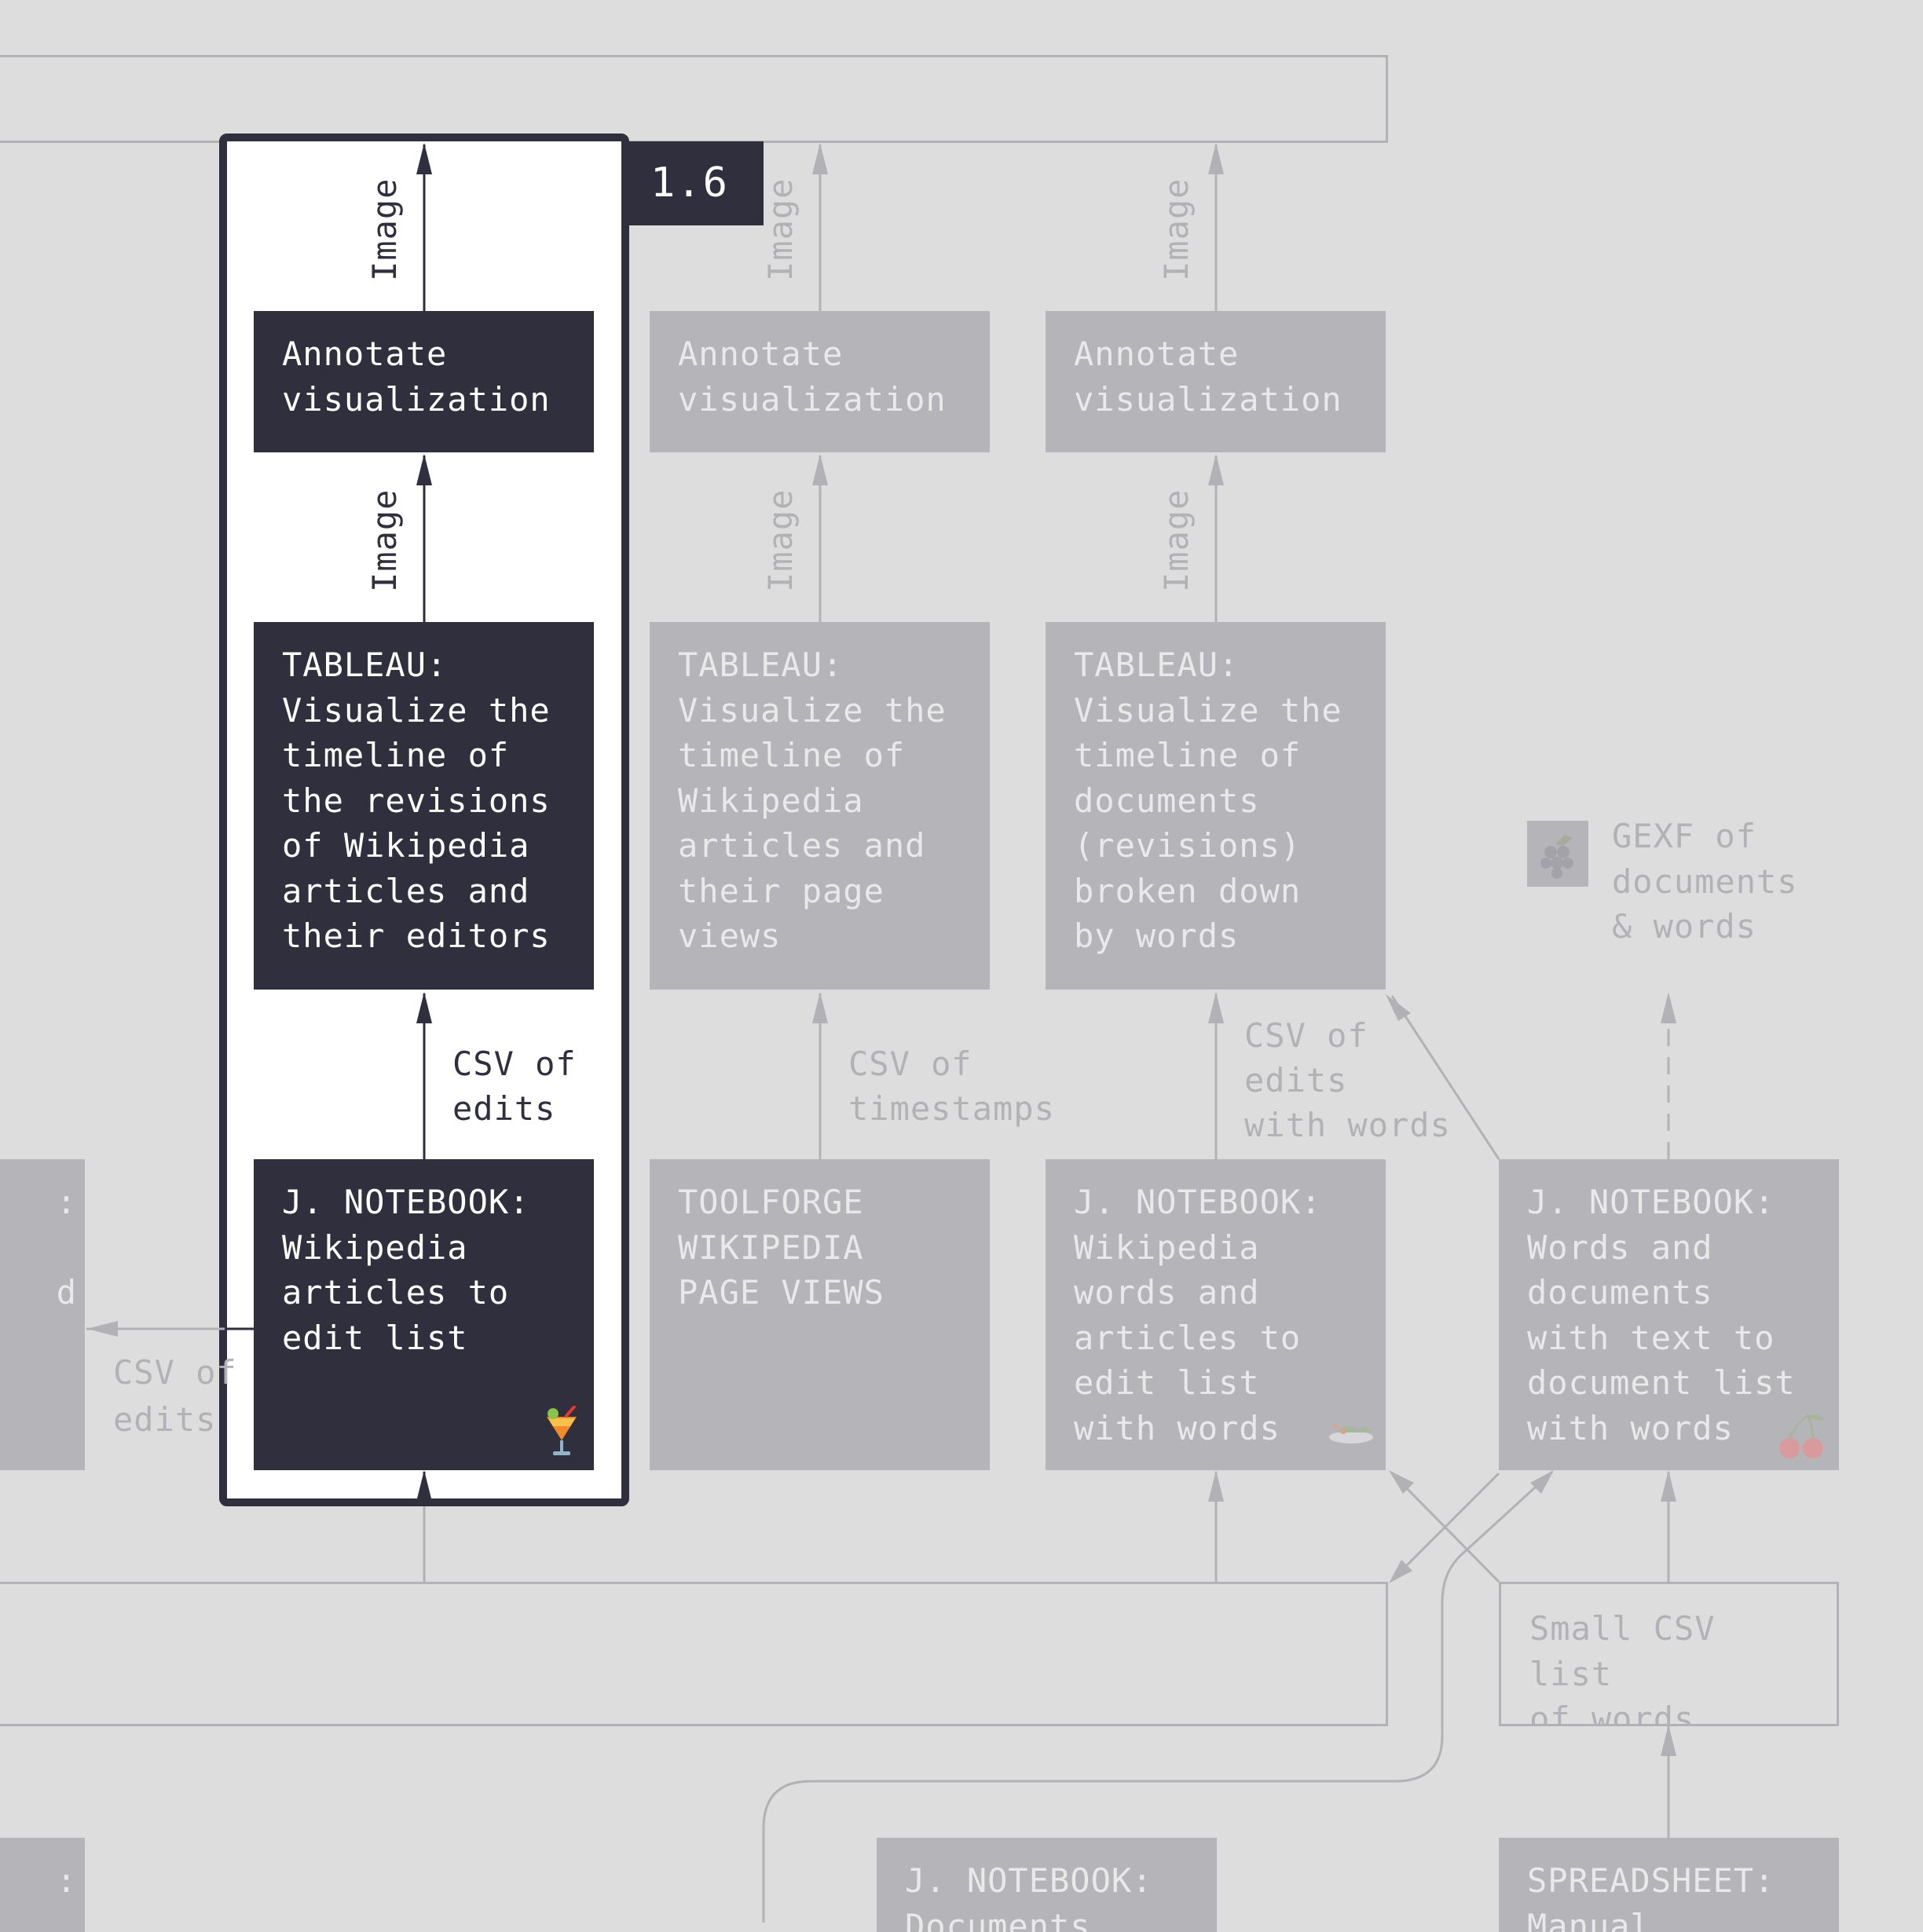  I want to click on arrowhead-image-middle, so click(424, 469).